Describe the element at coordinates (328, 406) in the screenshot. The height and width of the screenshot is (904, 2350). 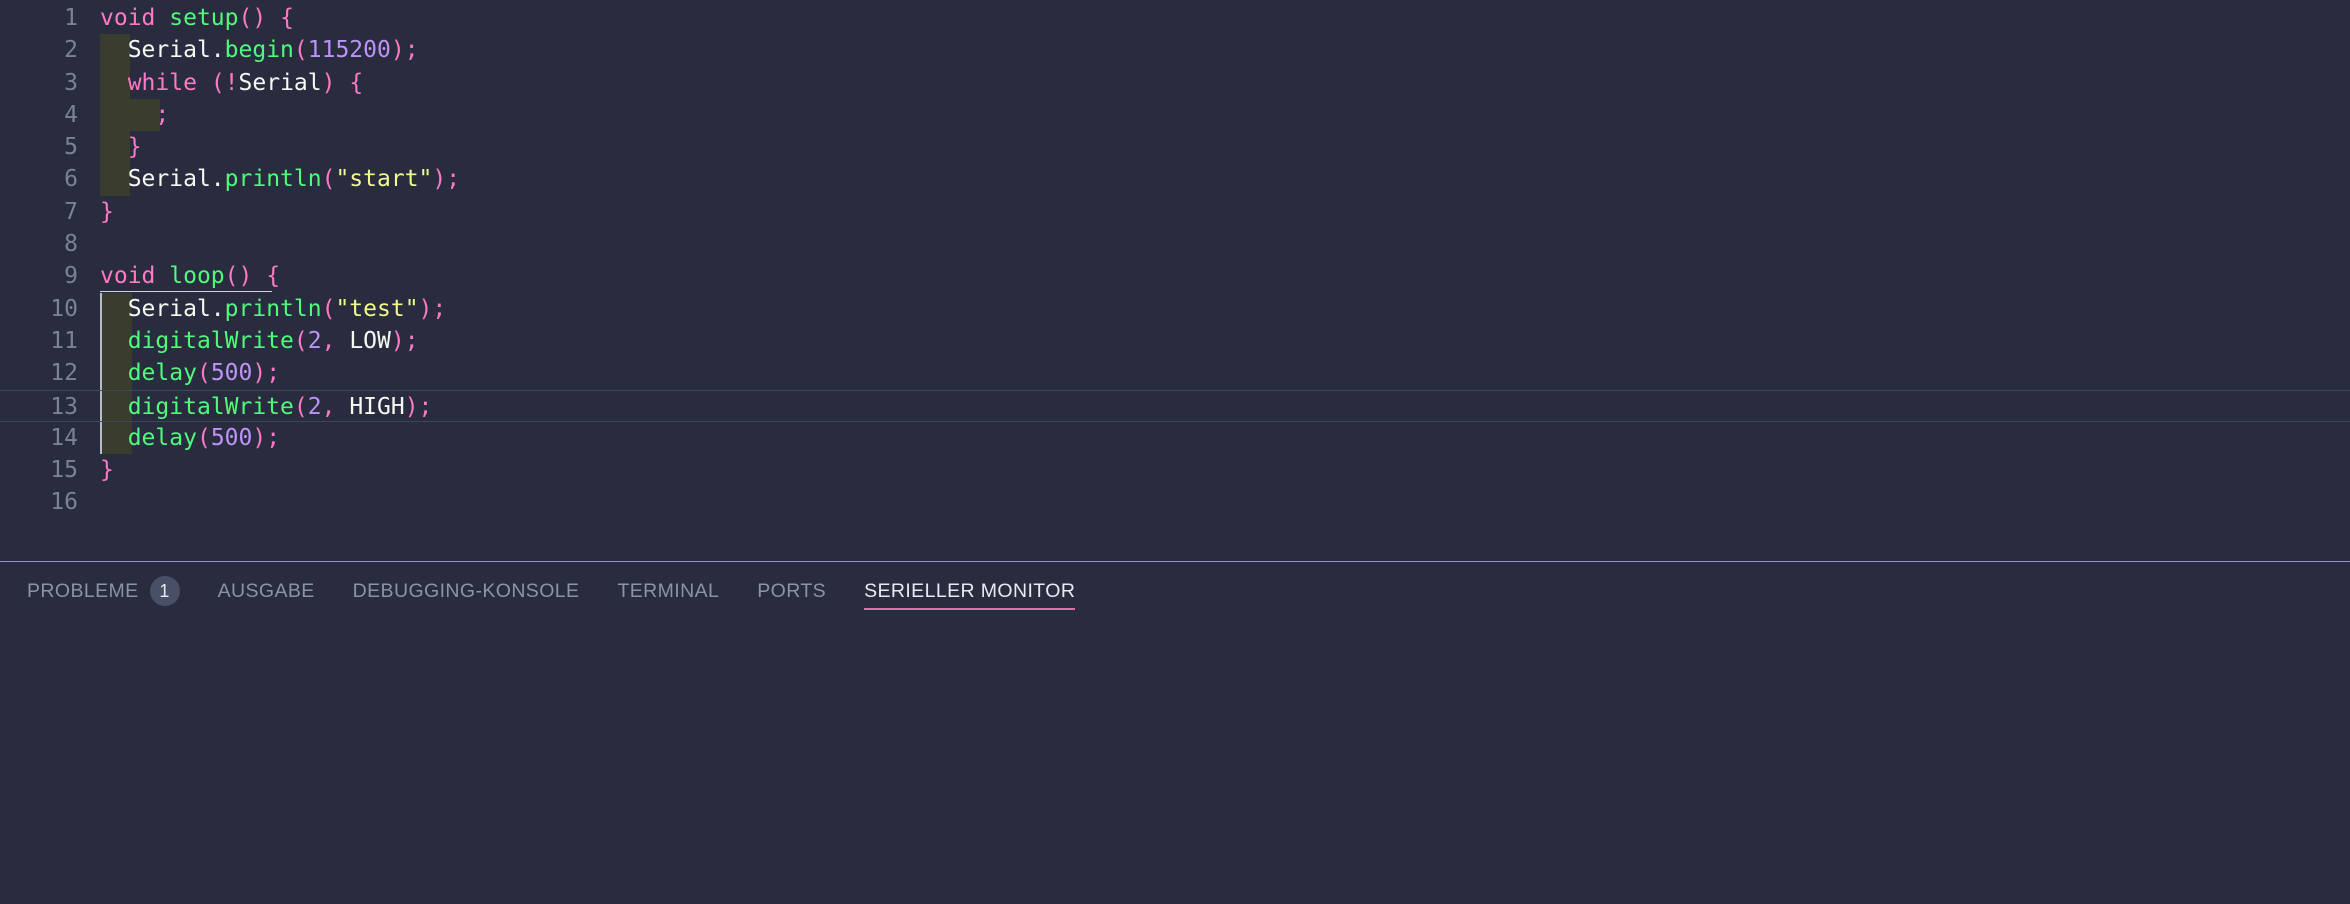
I see `token: ,` at that location.